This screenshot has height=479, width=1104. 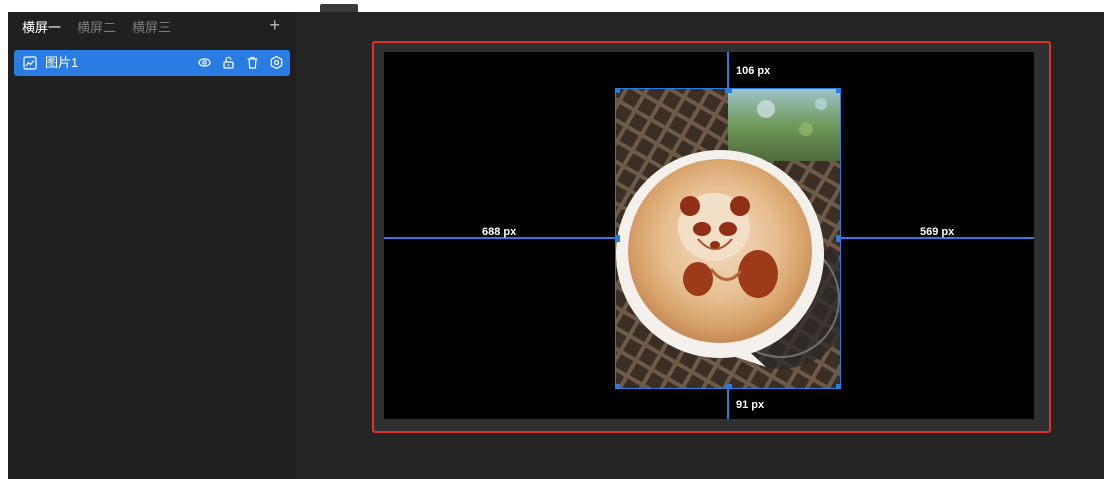 I want to click on add-screen-button: +, so click(x=274, y=25).